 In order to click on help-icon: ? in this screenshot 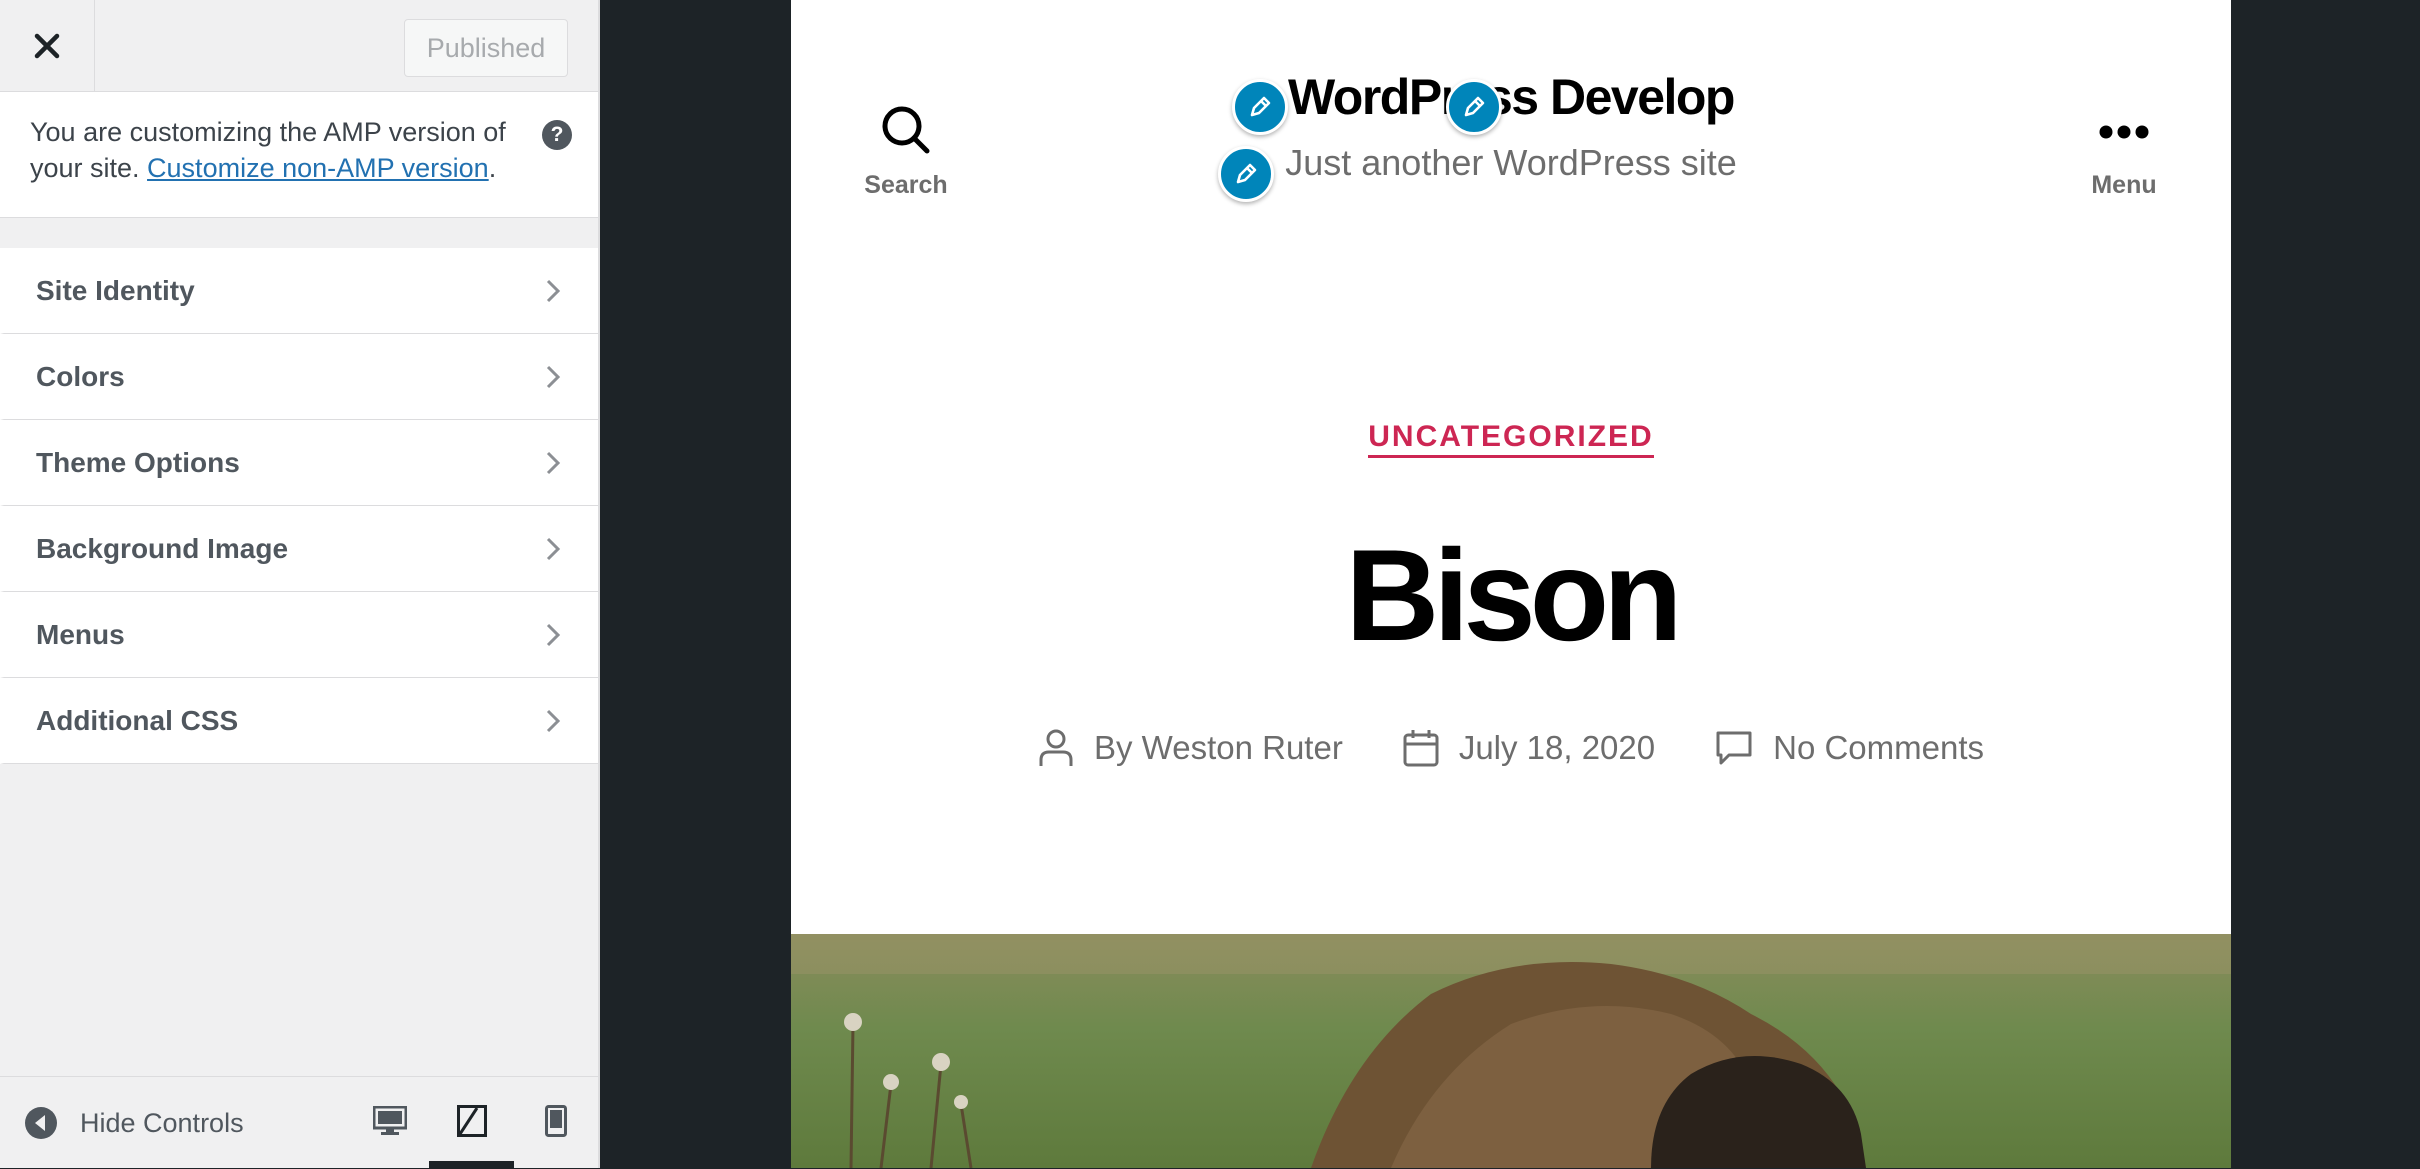, I will do `click(557, 135)`.